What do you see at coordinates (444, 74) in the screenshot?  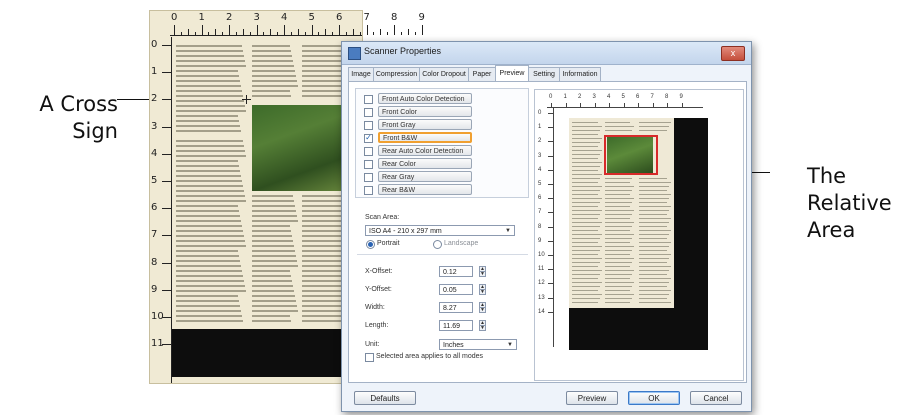 I see `tab-color-dropout: Color Dropout` at bounding box center [444, 74].